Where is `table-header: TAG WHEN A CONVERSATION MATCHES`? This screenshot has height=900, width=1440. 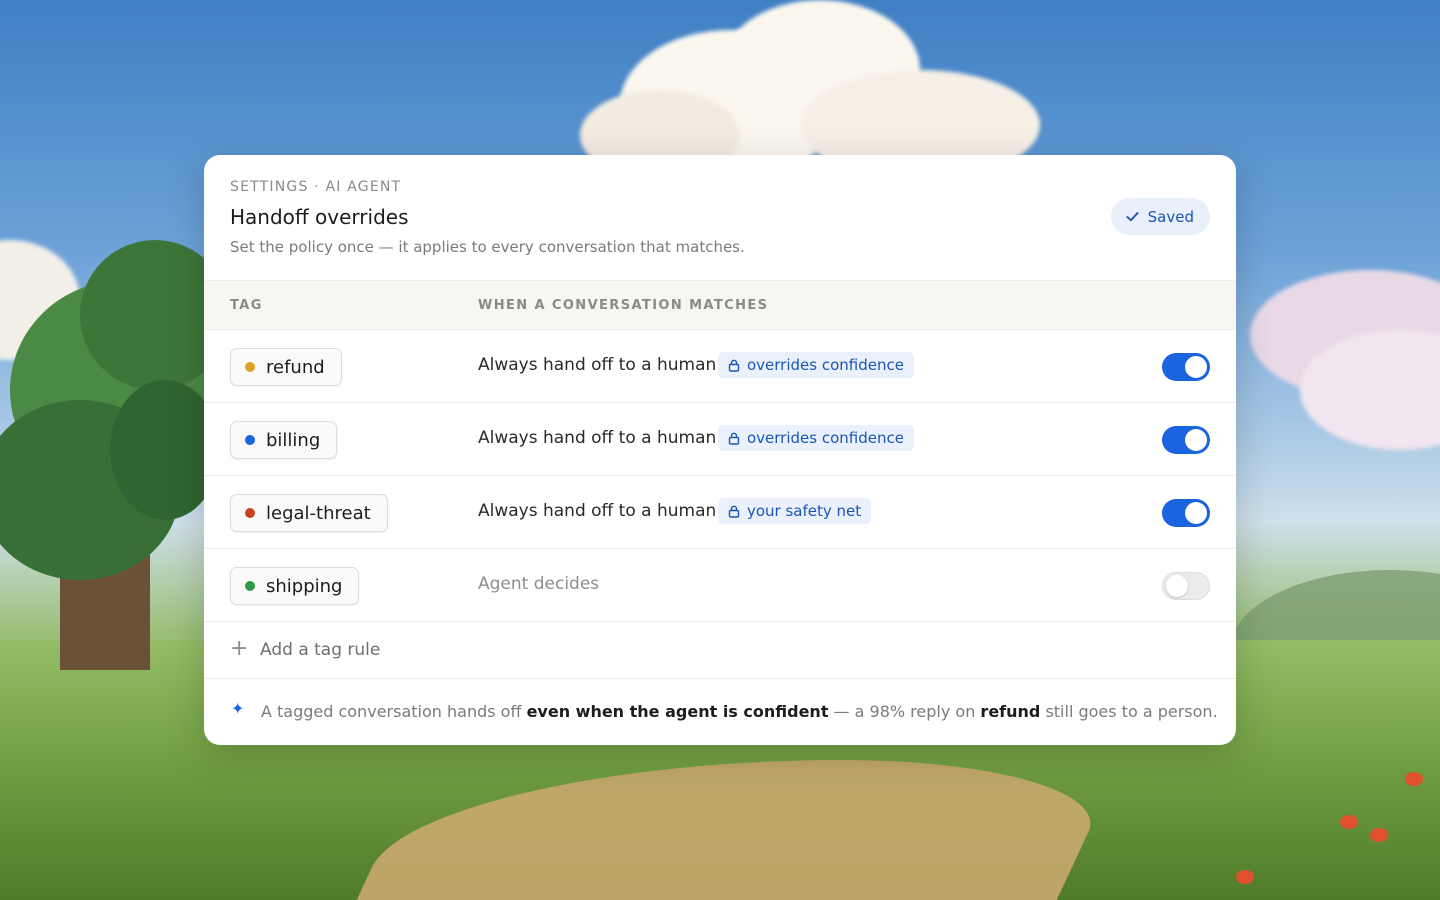
table-header: TAG WHEN A CONVERSATION MATCHES is located at coordinates (720, 305).